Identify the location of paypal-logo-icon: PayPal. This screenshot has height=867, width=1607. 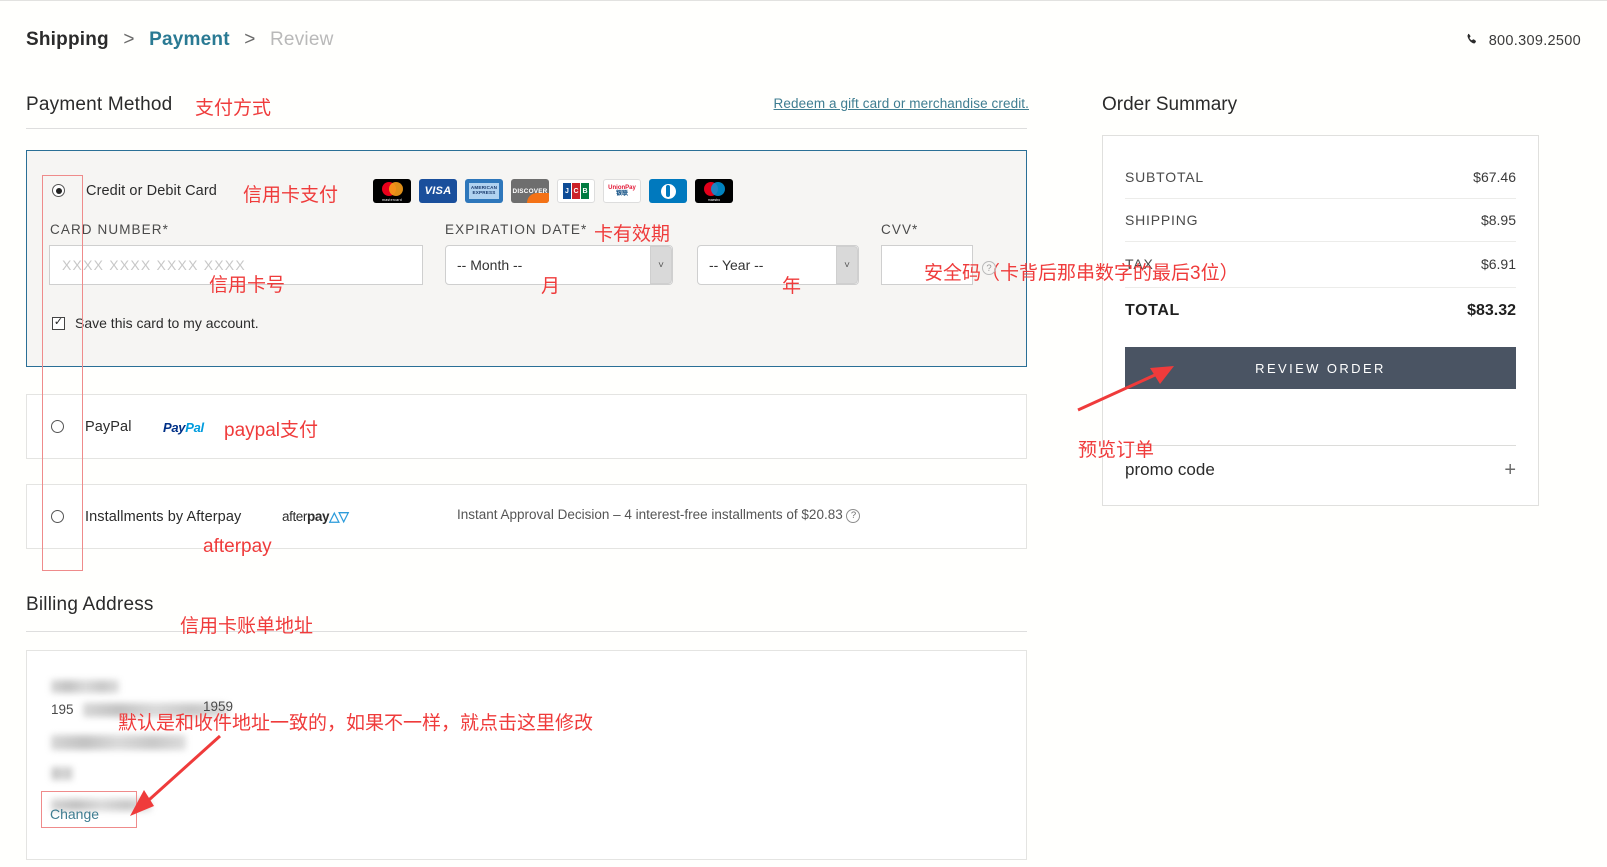
(183, 427).